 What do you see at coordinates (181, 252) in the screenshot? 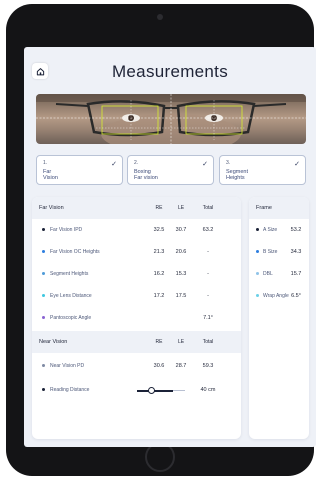
I see `value-le: 20.6` at bounding box center [181, 252].